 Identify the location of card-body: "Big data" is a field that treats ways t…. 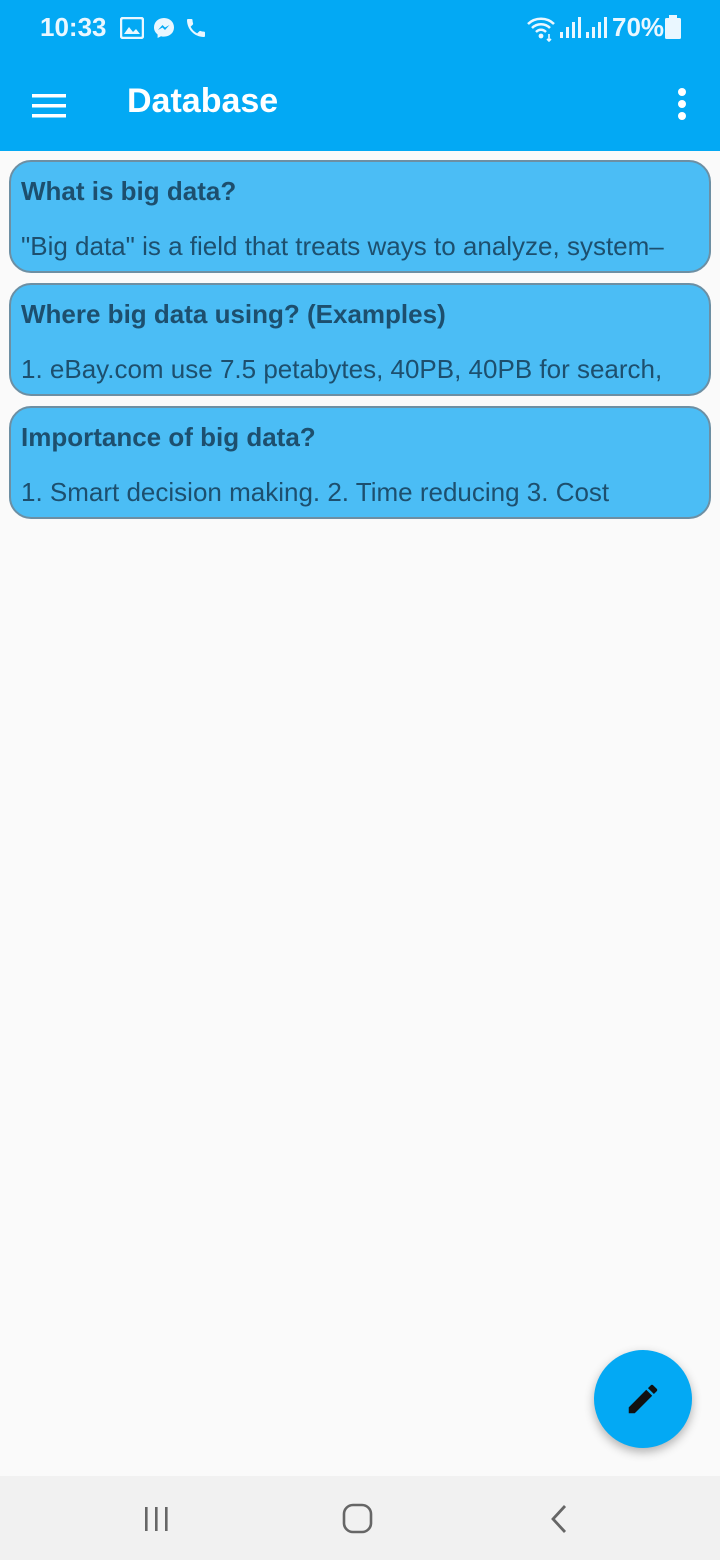
(342, 246).